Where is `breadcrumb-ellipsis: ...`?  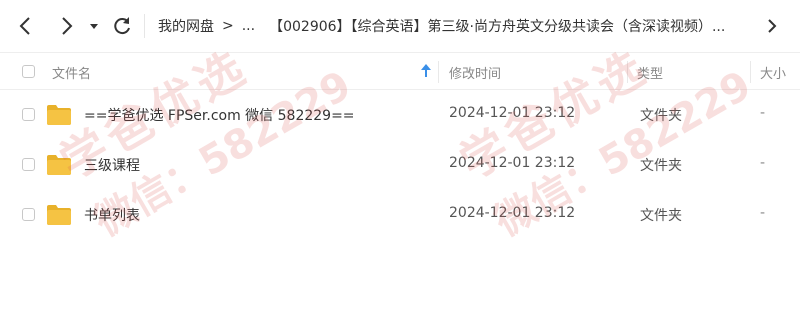
breadcrumb-ellipsis: ... is located at coordinates (248, 26).